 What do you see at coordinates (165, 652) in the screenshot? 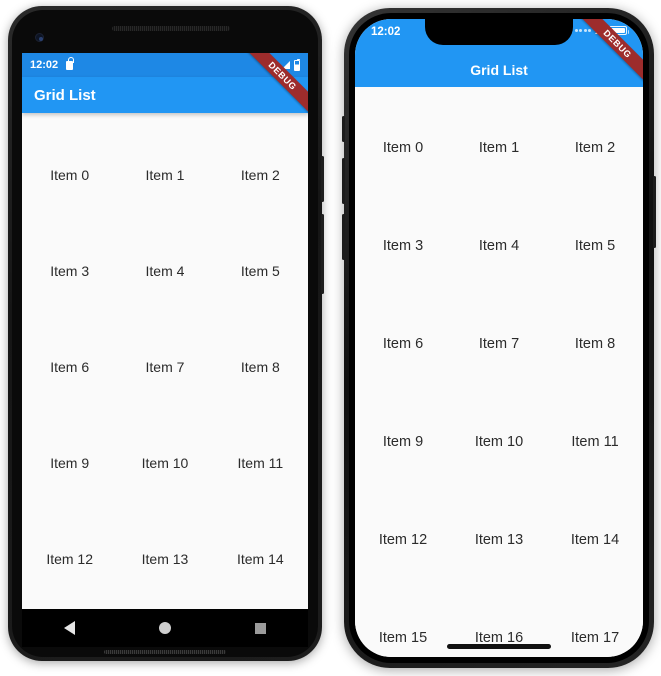
I see `android-bottom-speaker` at bounding box center [165, 652].